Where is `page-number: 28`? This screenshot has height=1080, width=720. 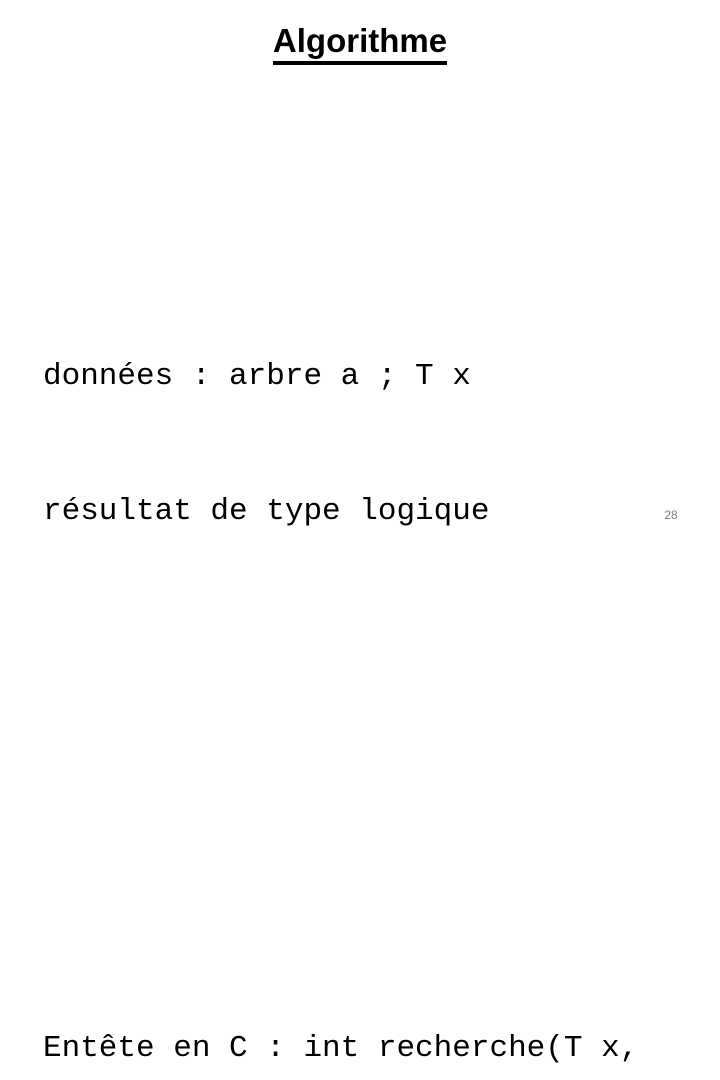
page-number: 28 is located at coordinates (671, 515).